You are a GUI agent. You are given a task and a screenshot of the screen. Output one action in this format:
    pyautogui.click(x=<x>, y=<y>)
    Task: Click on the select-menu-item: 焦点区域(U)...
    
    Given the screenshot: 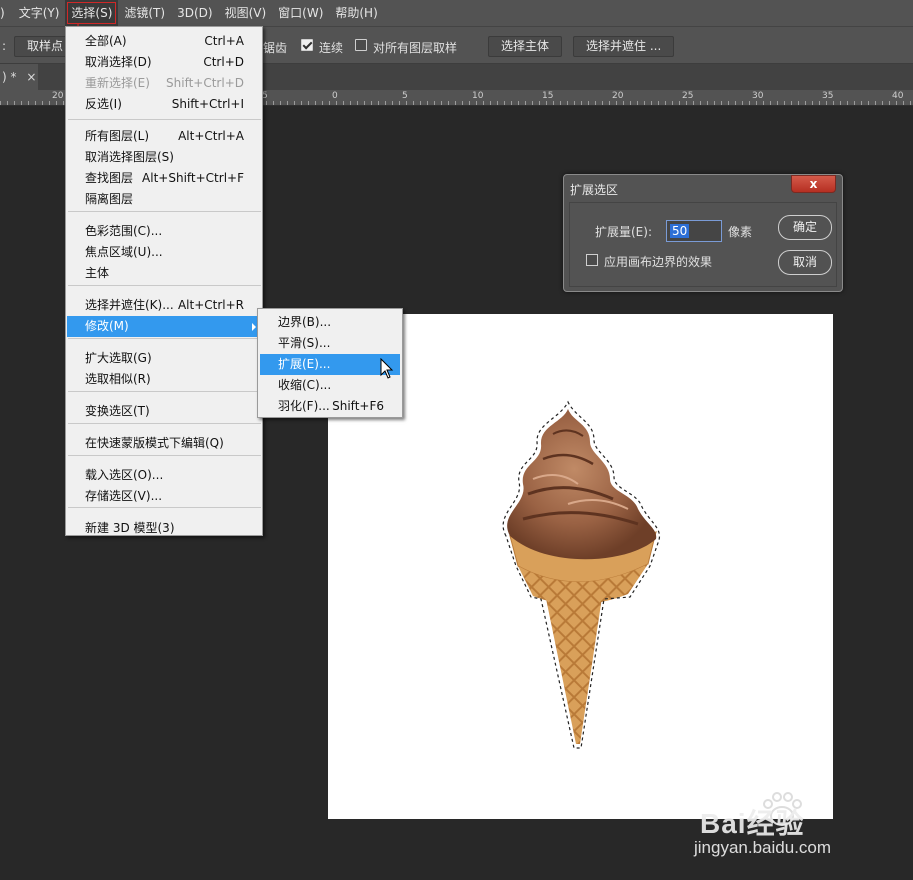 What is the action you would take?
    pyautogui.click(x=164, y=252)
    